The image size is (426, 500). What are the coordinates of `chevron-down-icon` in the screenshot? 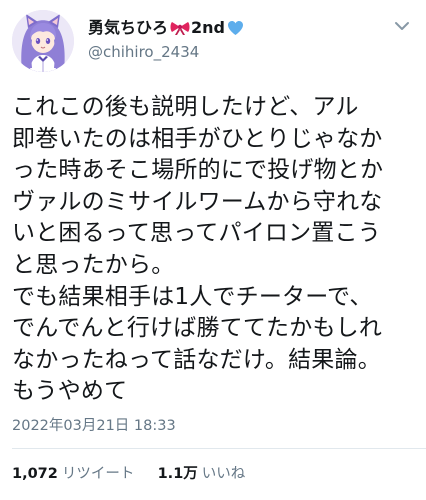 It's located at (402, 26).